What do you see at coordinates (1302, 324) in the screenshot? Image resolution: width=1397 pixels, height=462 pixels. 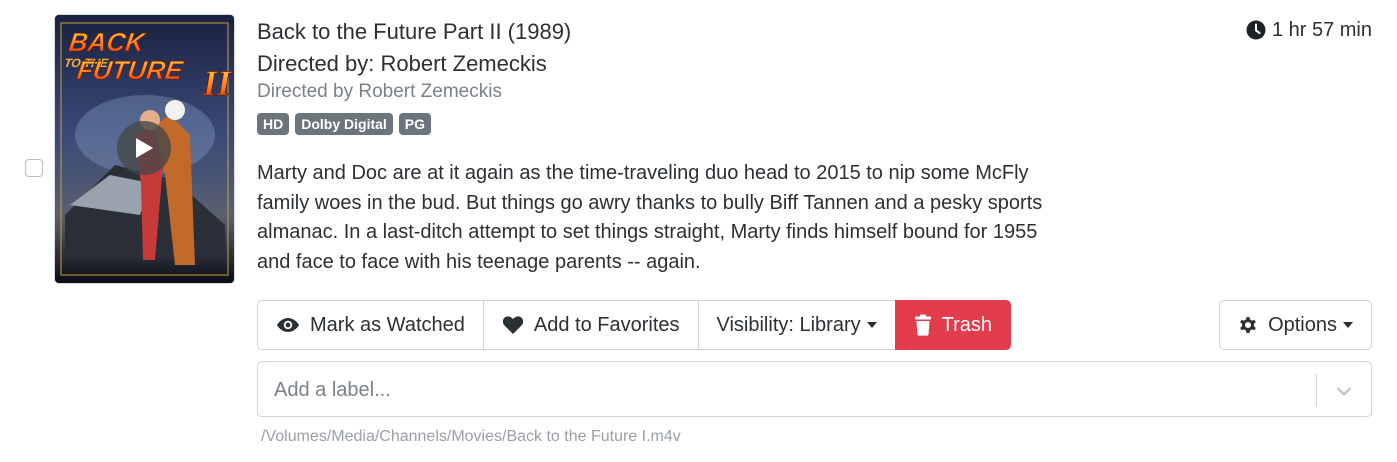 I see `options-label: Options` at bounding box center [1302, 324].